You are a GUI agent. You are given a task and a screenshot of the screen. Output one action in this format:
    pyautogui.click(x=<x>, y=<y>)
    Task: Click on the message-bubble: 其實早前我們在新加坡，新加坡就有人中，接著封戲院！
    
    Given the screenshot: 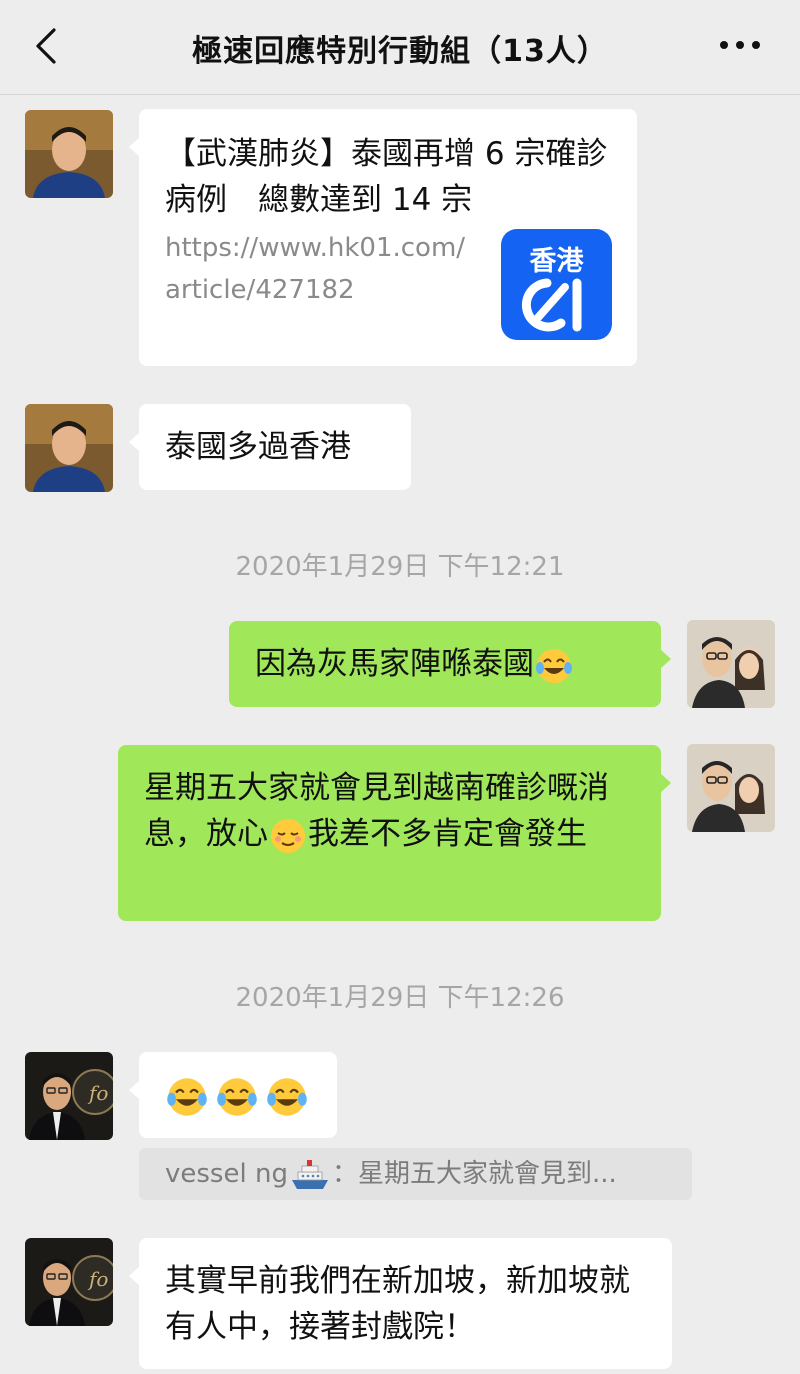 What is the action you would take?
    pyautogui.click(x=400, y=1303)
    